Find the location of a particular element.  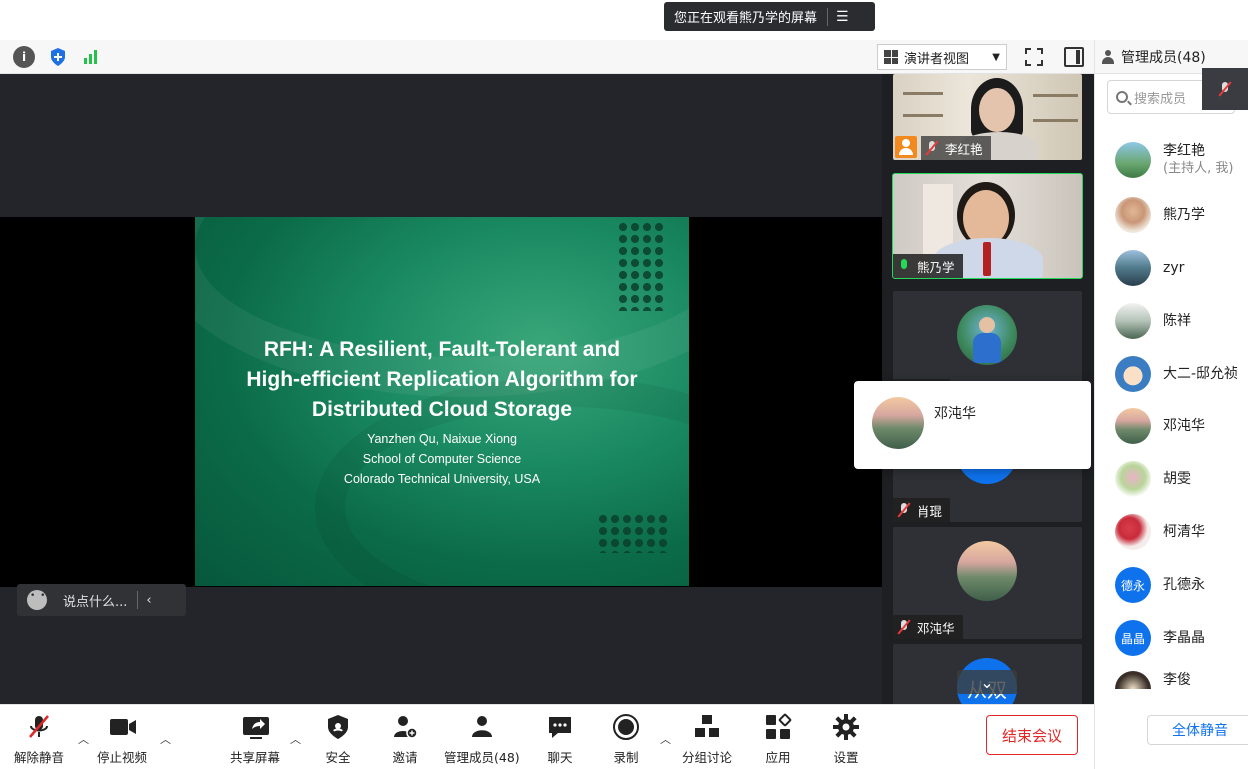

share-screen-button: 共享屏幕 is located at coordinates (255, 739).